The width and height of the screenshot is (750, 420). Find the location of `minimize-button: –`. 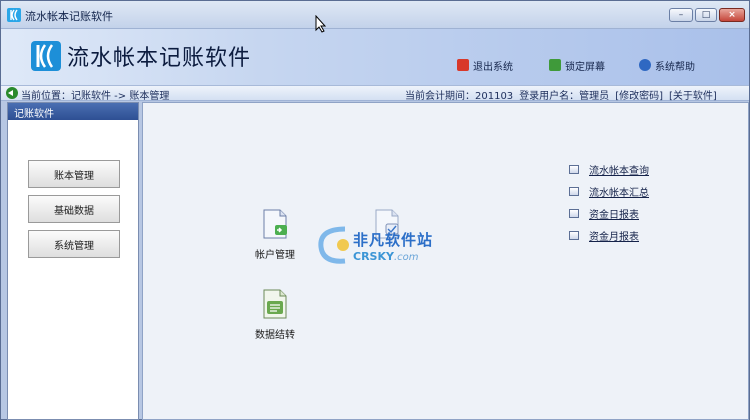

minimize-button: – is located at coordinates (681, 15).